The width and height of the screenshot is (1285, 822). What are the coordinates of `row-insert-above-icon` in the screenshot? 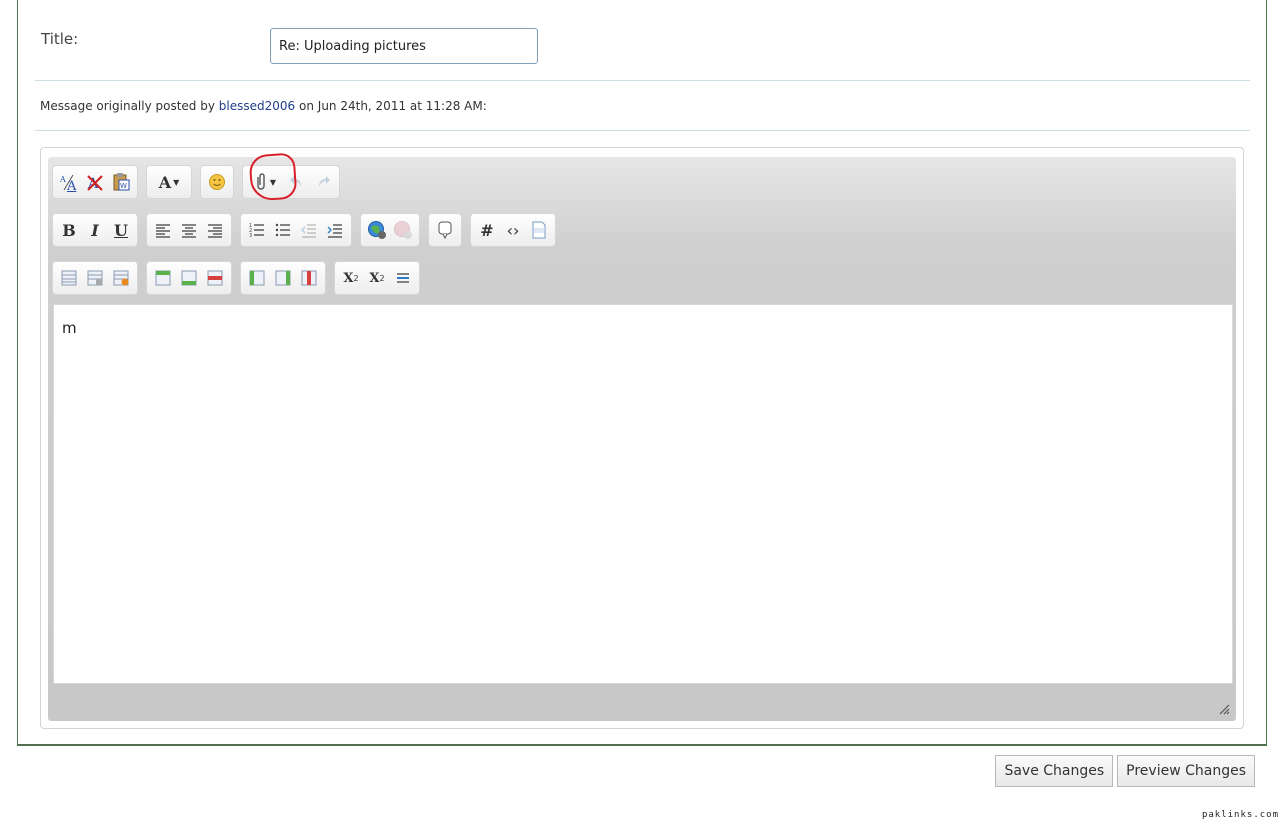 It's located at (163, 278).